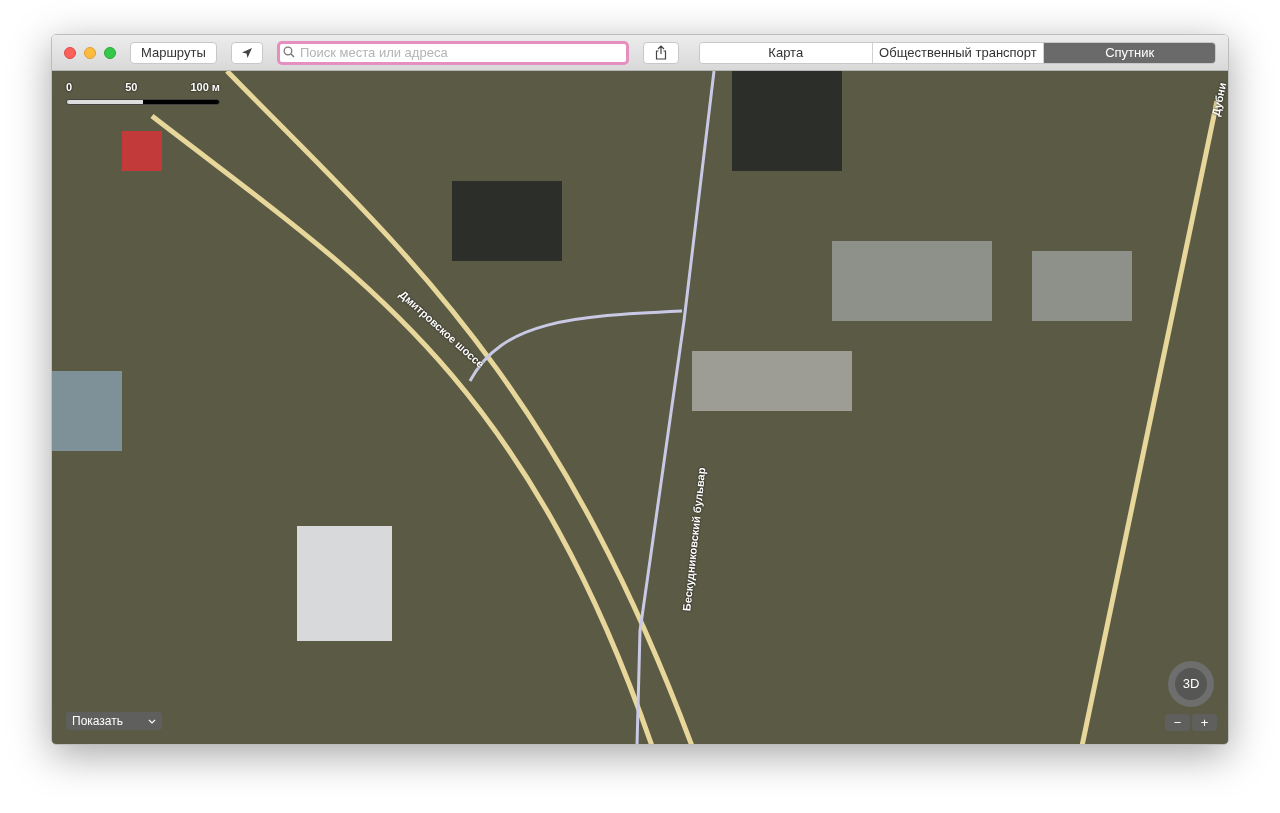 This screenshot has height=813, width=1280. What do you see at coordinates (205, 87) in the screenshot?
I see `scale-label: 100 м` at bounding box center [205, 87].